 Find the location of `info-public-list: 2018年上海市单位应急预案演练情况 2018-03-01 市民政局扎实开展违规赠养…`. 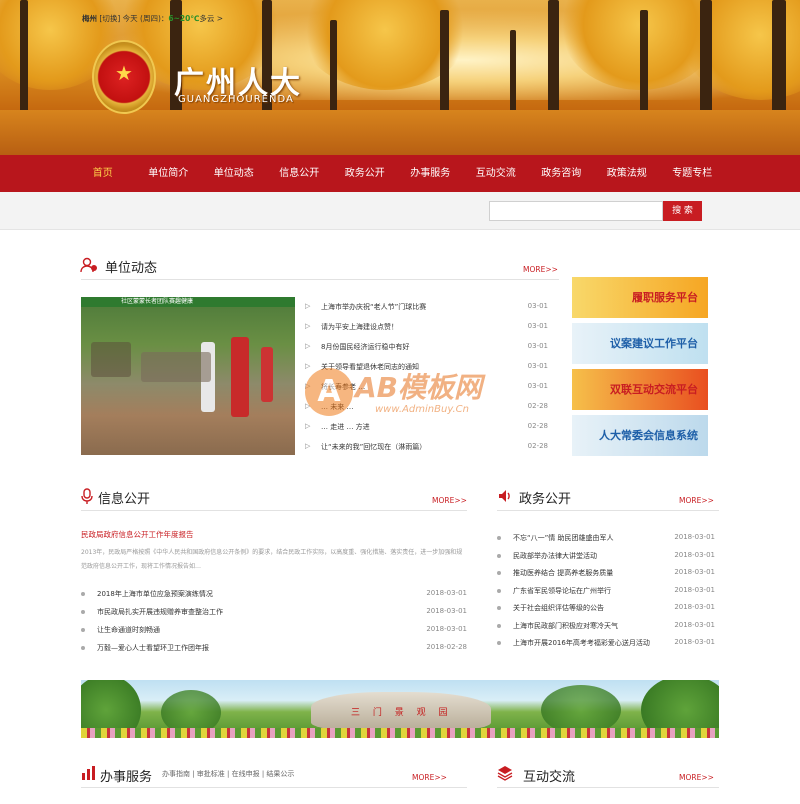

info-public-list: 2018年上海市单位应急预案演练情况 2018-03-01 市民政局扎实开展违规赠养… is located at coordinates (274, 625).